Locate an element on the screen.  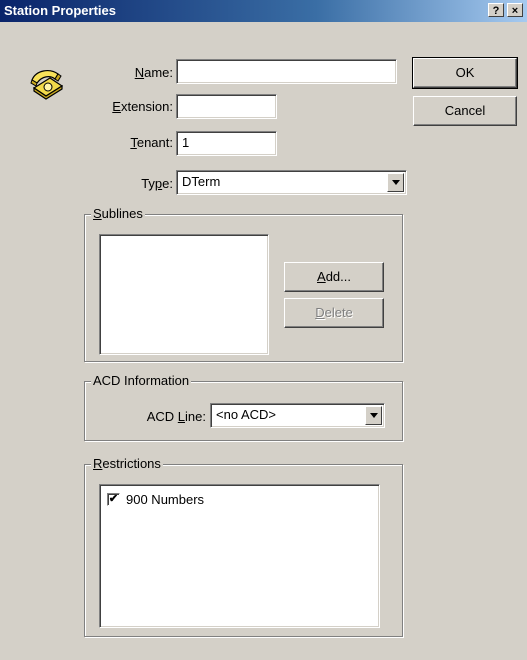
help-button: ? is located at coordinates (496, 10).